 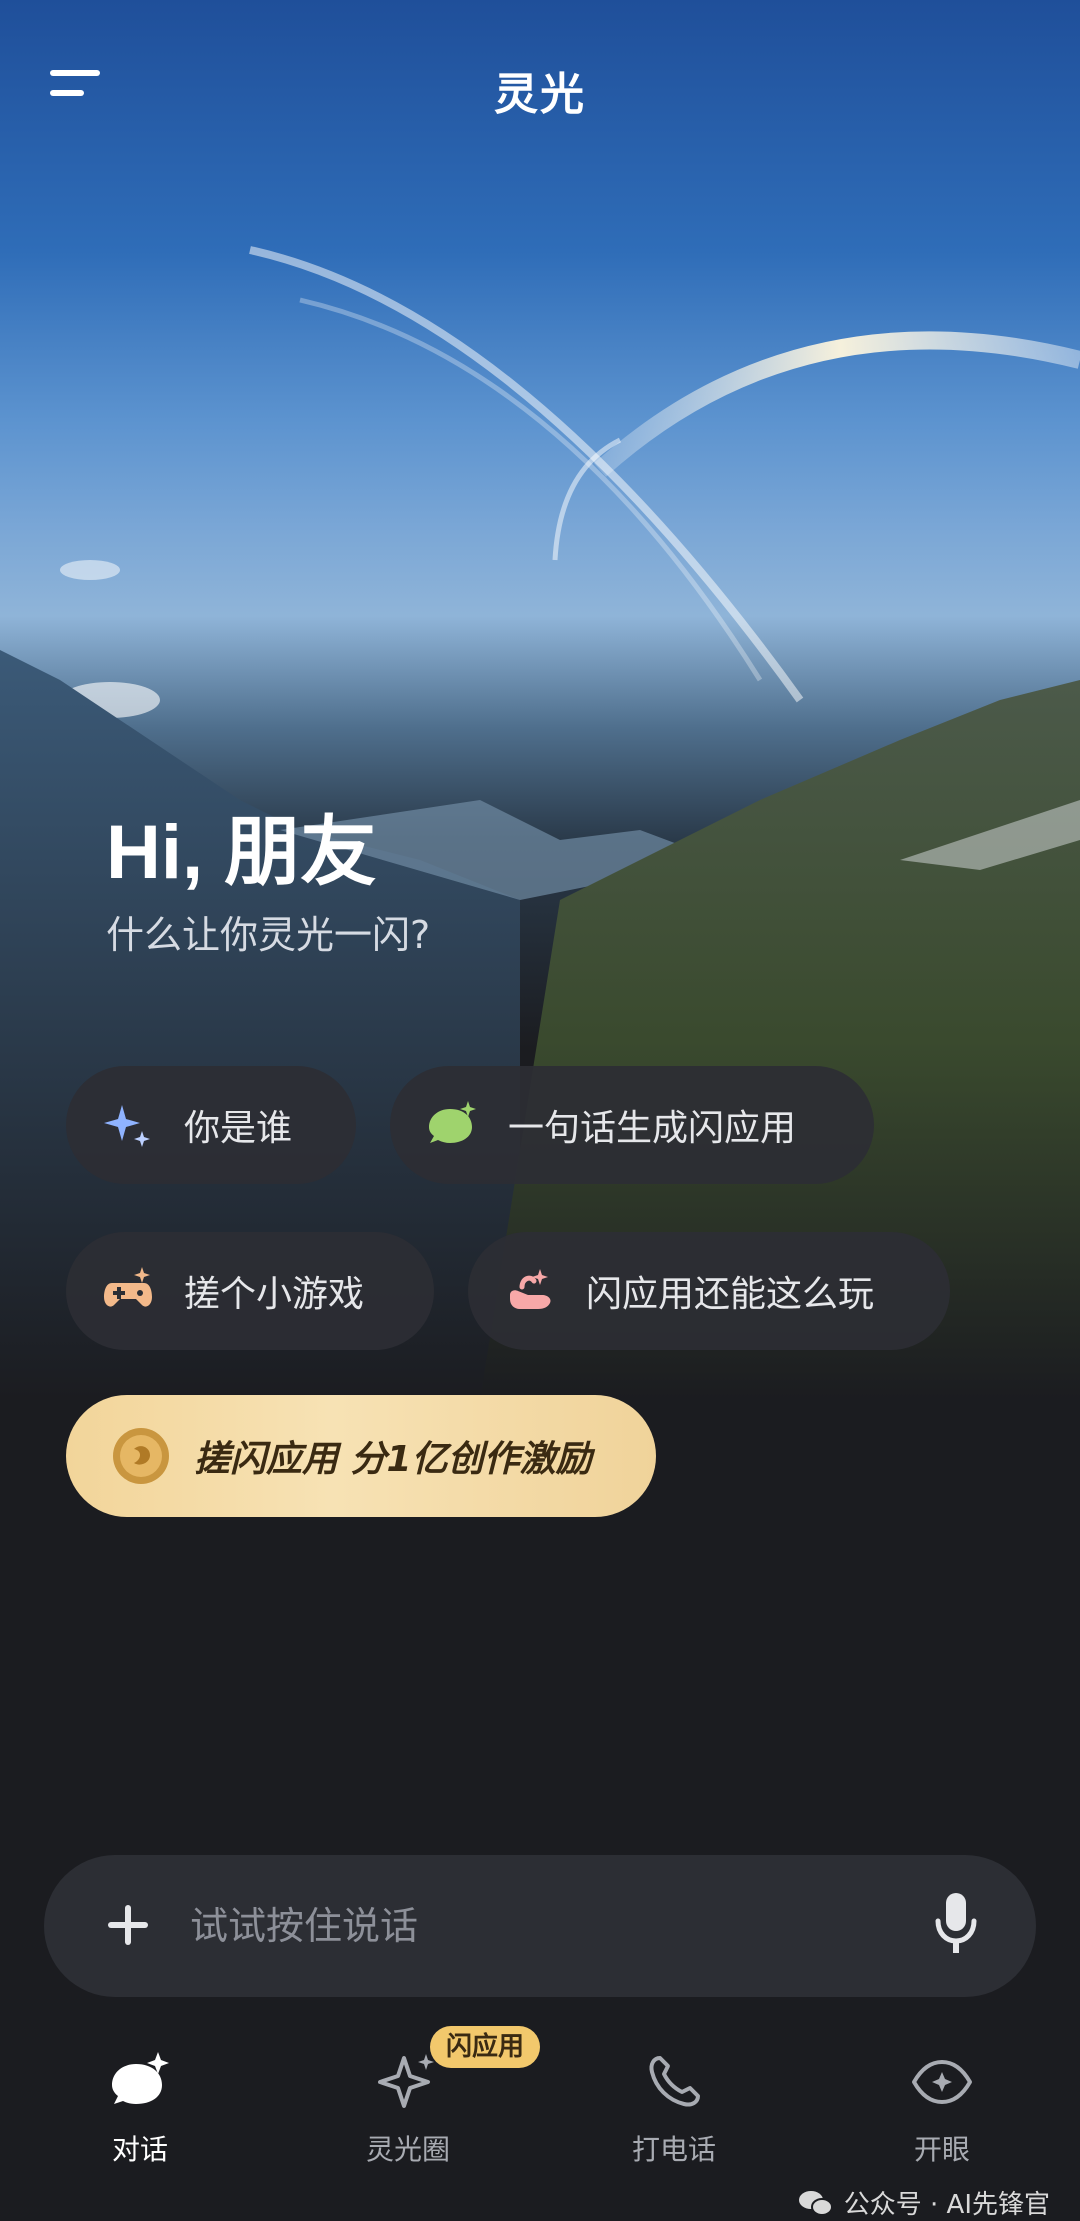 I want to click on greeting-subtitle: 什么让你灵光一闪?, so click(x=268, y=935).